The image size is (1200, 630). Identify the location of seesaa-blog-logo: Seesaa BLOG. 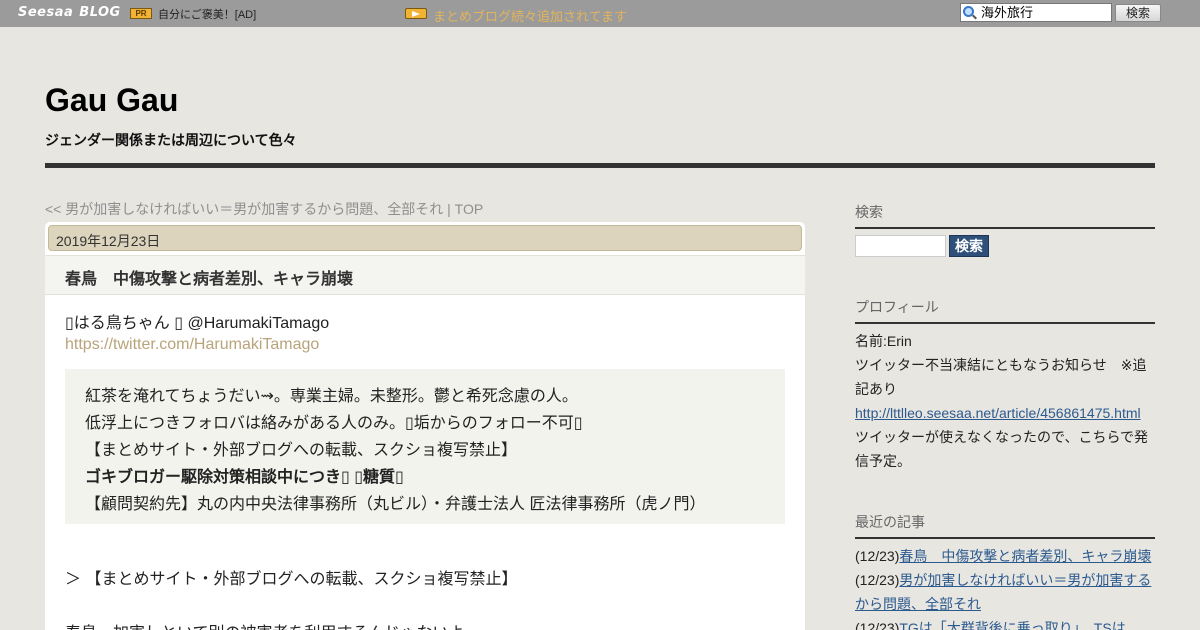
(69, 12).